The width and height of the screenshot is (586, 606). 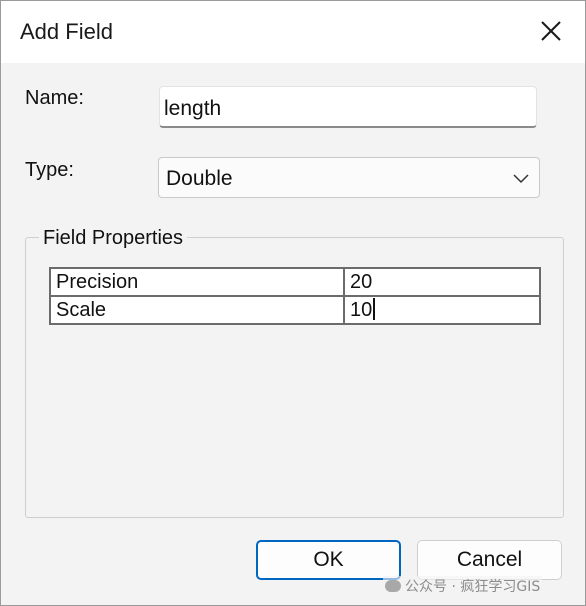 I want to click on property-value-cell: 10, so click(x=442, y=310).